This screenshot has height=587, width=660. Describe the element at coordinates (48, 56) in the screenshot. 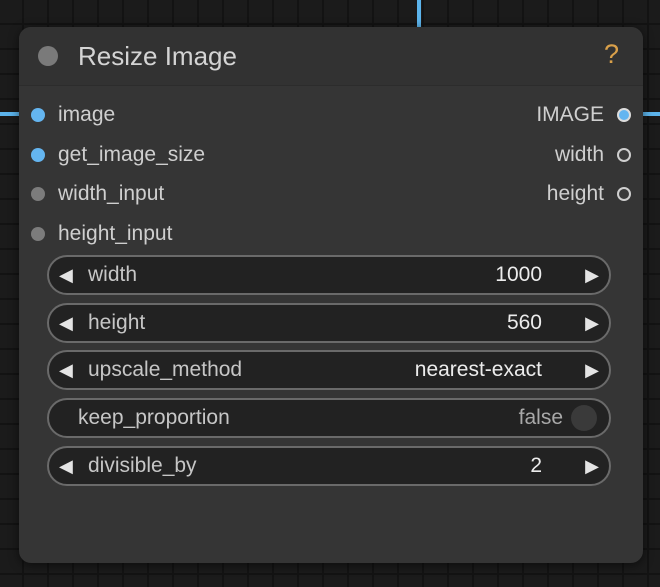

I see `node-collapse-dot` at that location.